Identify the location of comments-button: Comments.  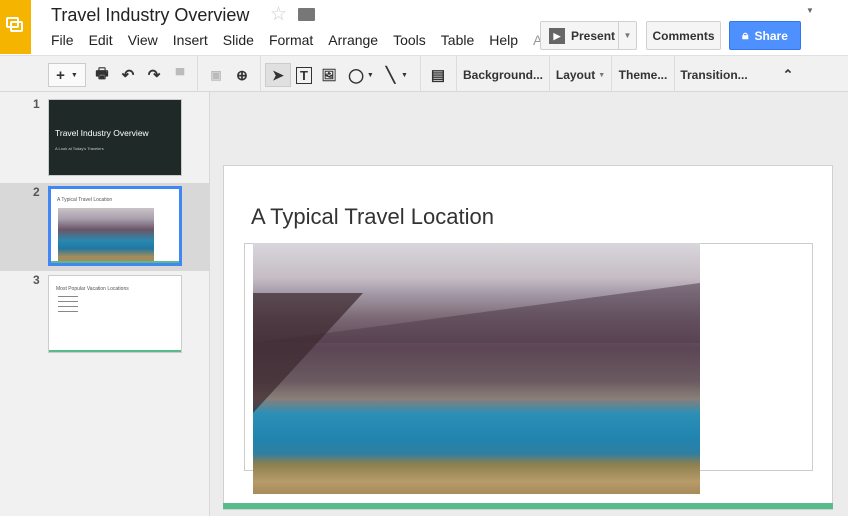
(683, 35).